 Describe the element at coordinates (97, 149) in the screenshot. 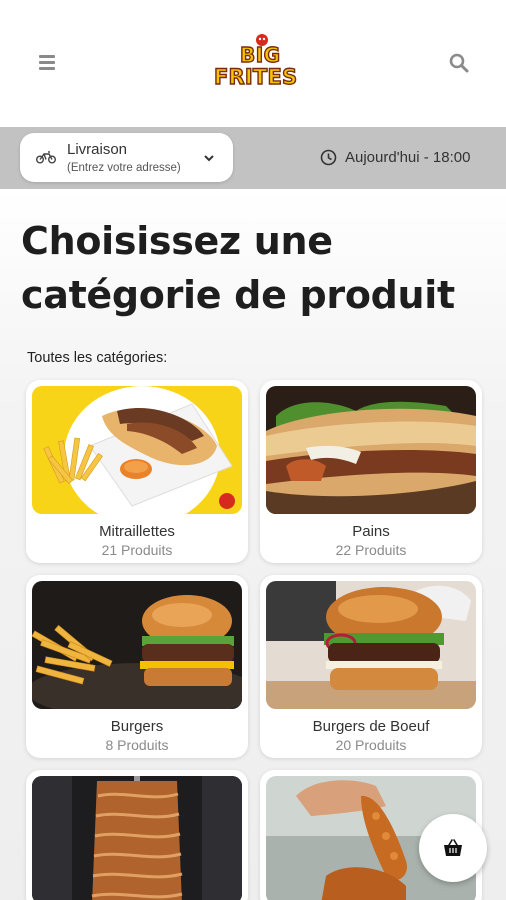

I see `delivery-mode-label: Livraison` at that location.